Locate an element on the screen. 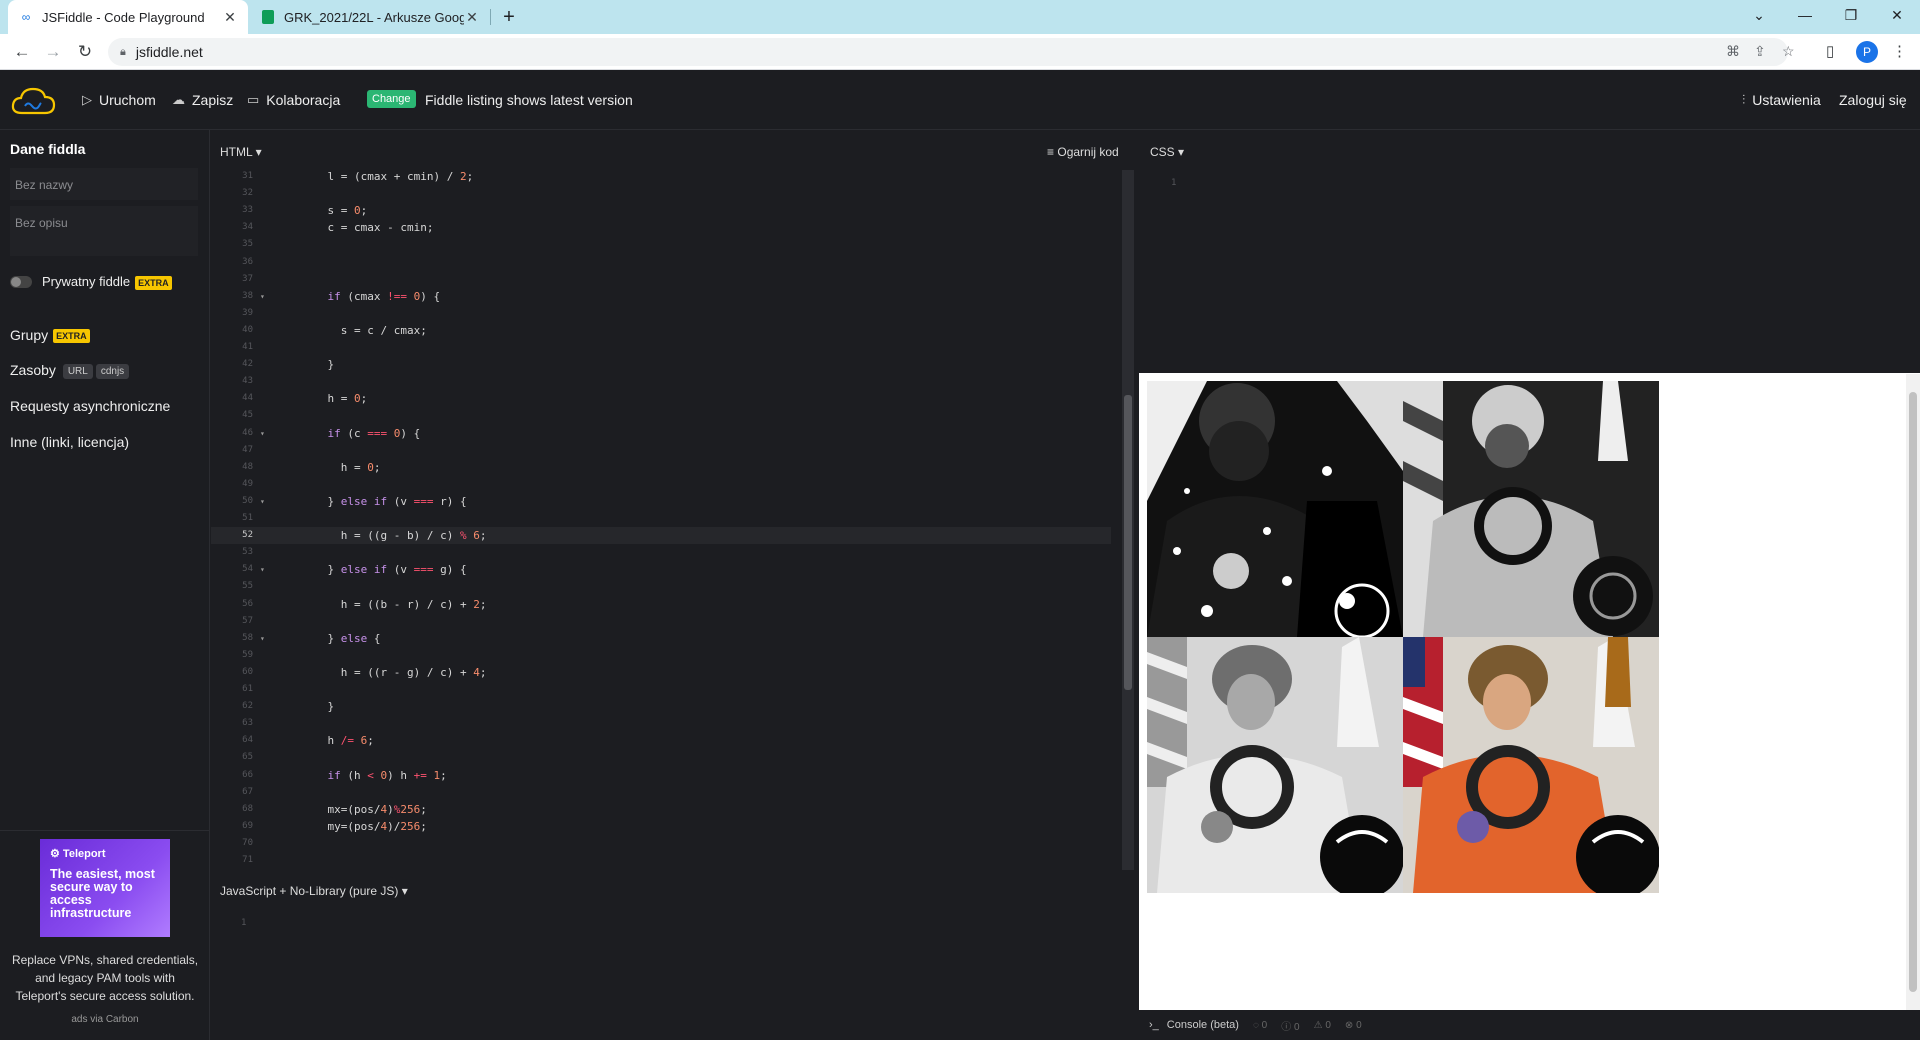 This screenshot has height=1040, width=1920. code-line: 47 is located at coordinates (661, 450).